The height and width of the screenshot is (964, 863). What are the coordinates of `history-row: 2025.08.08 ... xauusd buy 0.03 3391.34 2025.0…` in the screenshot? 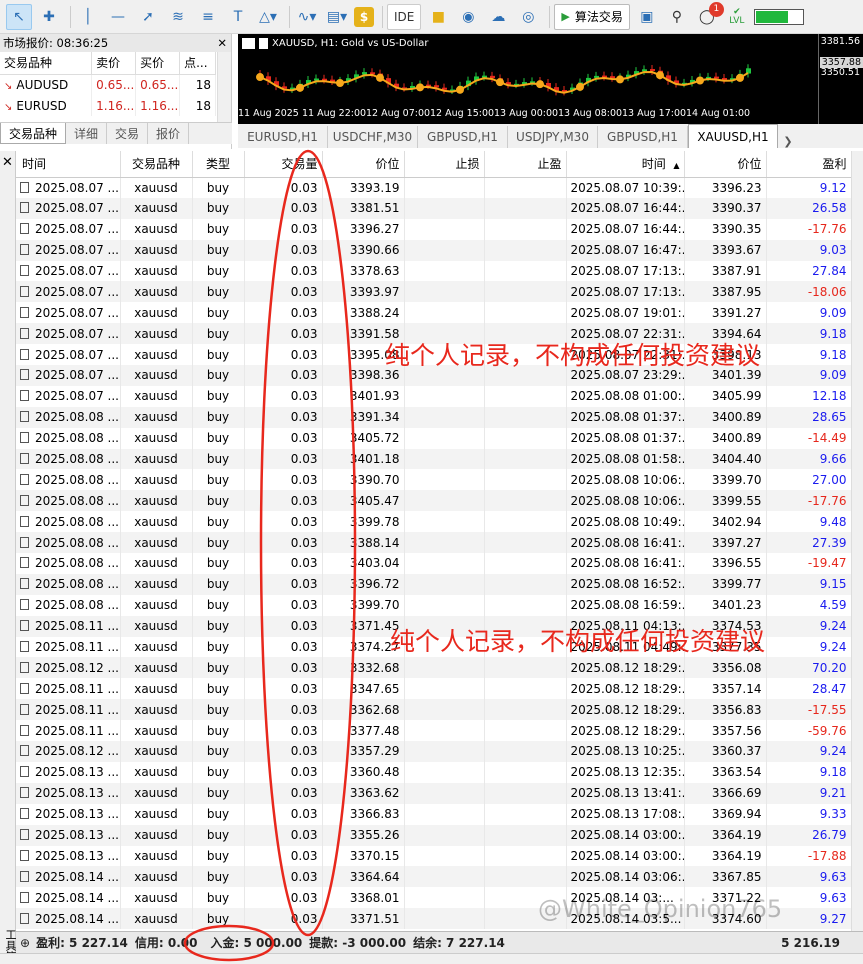 It's located at (434, 417).